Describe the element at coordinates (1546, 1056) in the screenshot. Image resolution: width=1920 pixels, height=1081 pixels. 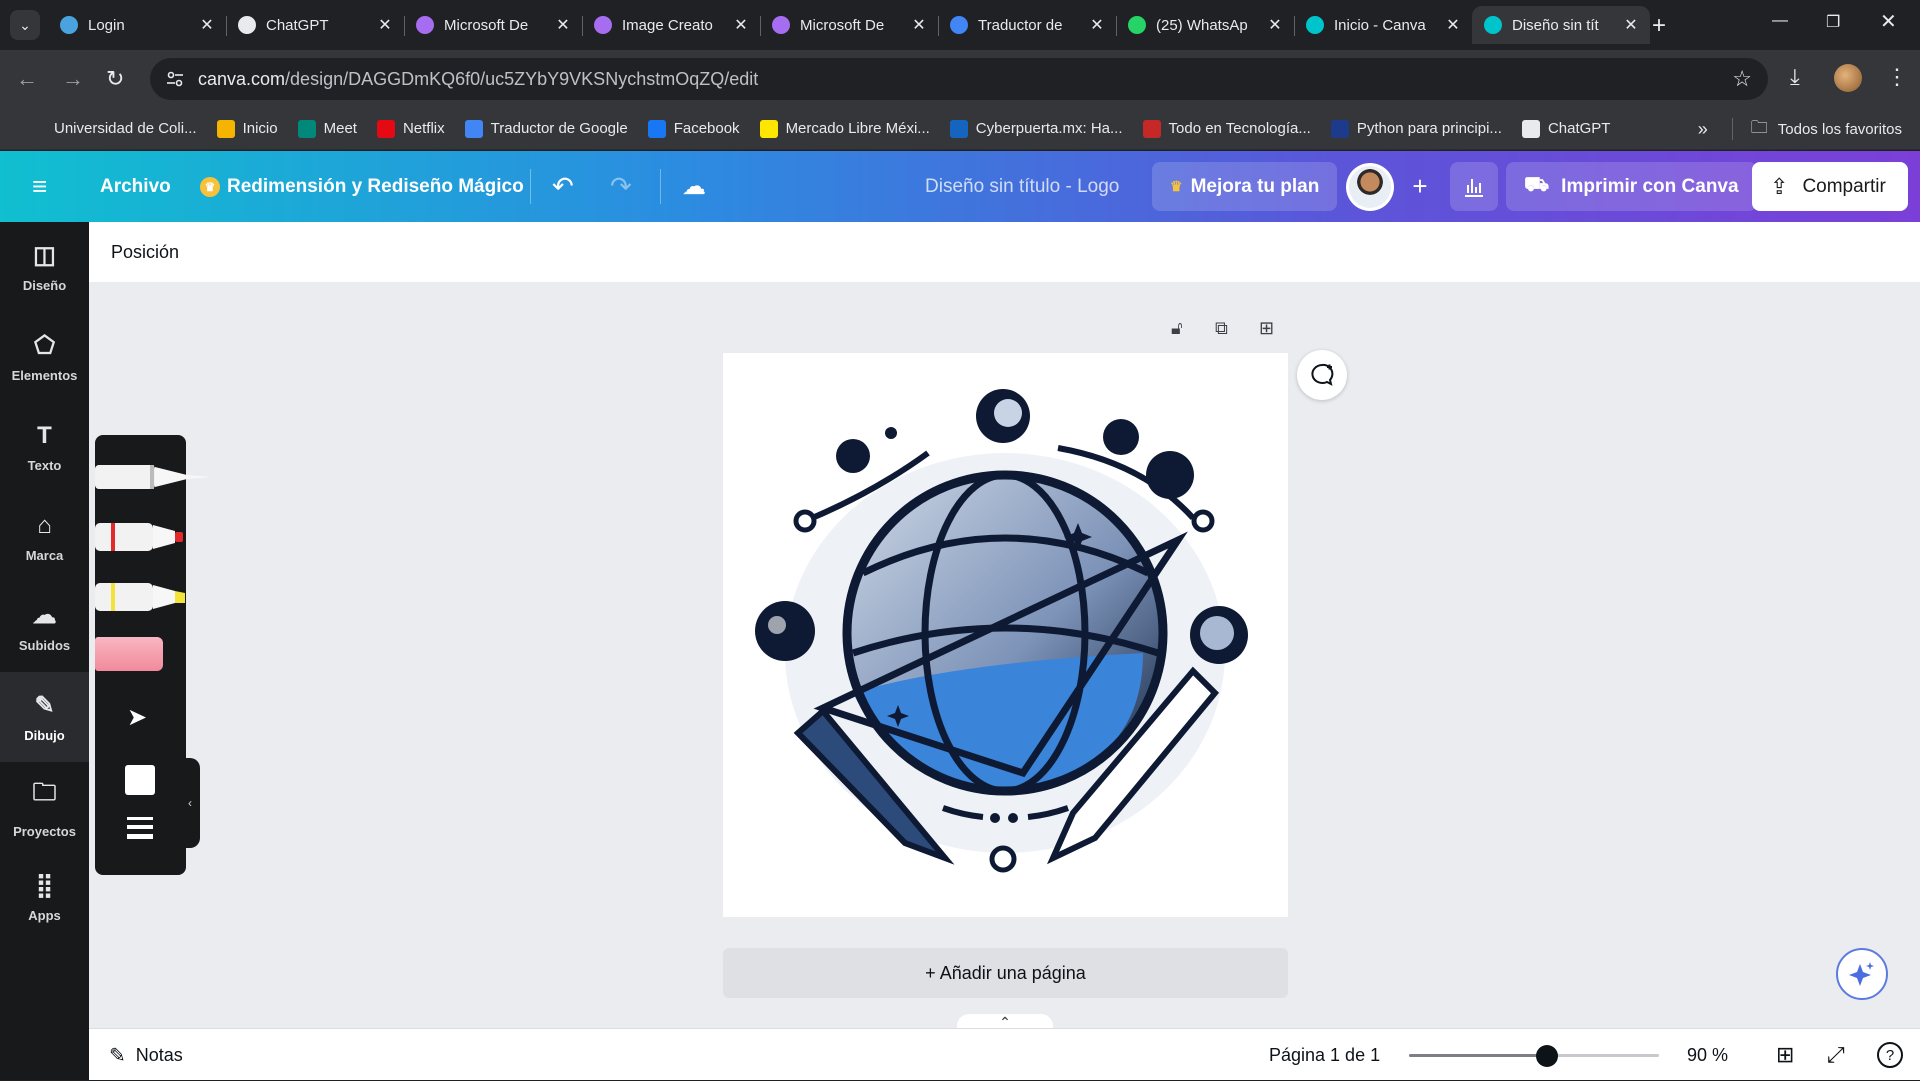
I see `zoom-slider-knob` at that location.